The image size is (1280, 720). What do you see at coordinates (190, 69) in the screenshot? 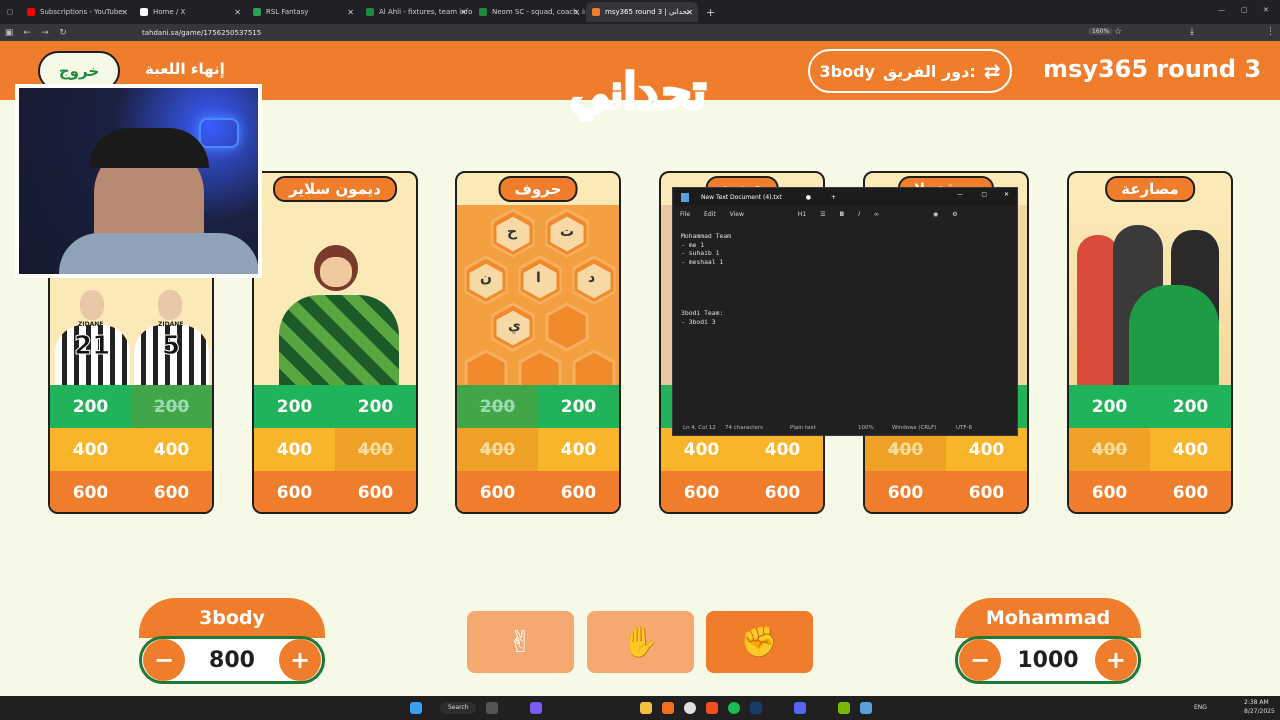
I see `end-game-button: إنهاء اللعبة` at bounding box center [190, 69].